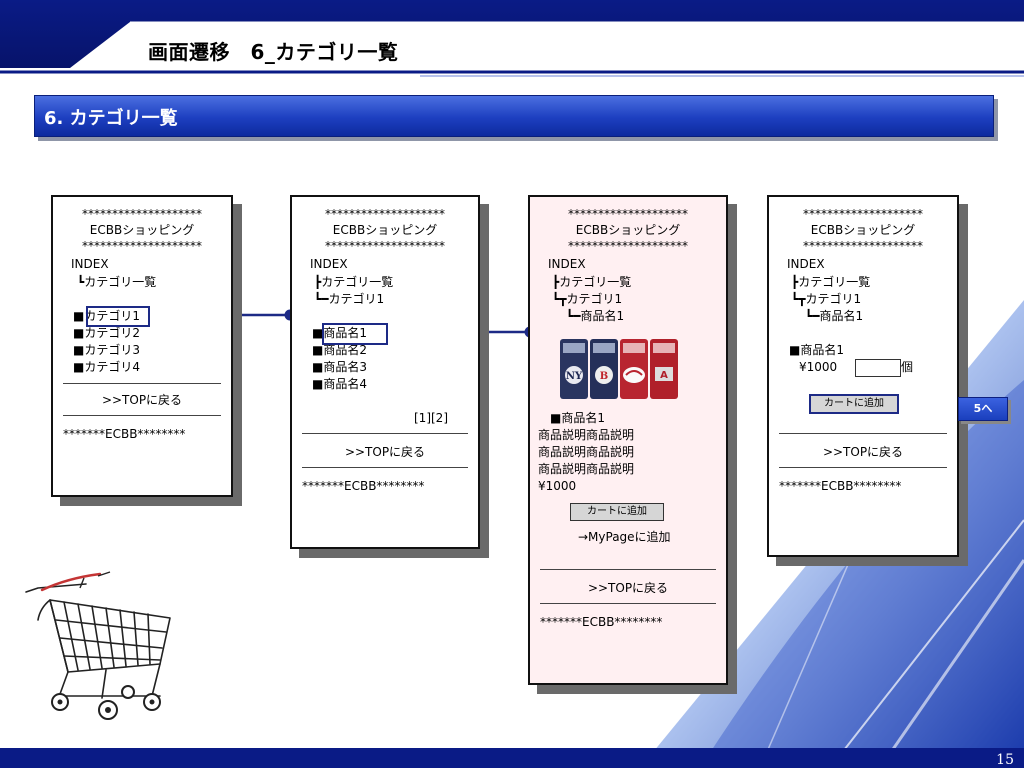  What do you see at coordinates (349, 299) in the screenshot?
I see `breadcrumb-category: ┗━カテゴリ1` at bounding box center [349, 299].